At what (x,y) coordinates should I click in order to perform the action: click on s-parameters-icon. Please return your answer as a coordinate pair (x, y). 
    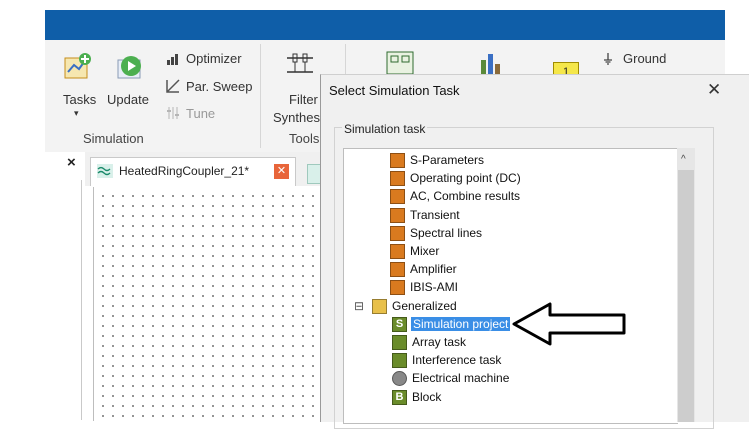
    Looking at the image, I should click on (397, 160).